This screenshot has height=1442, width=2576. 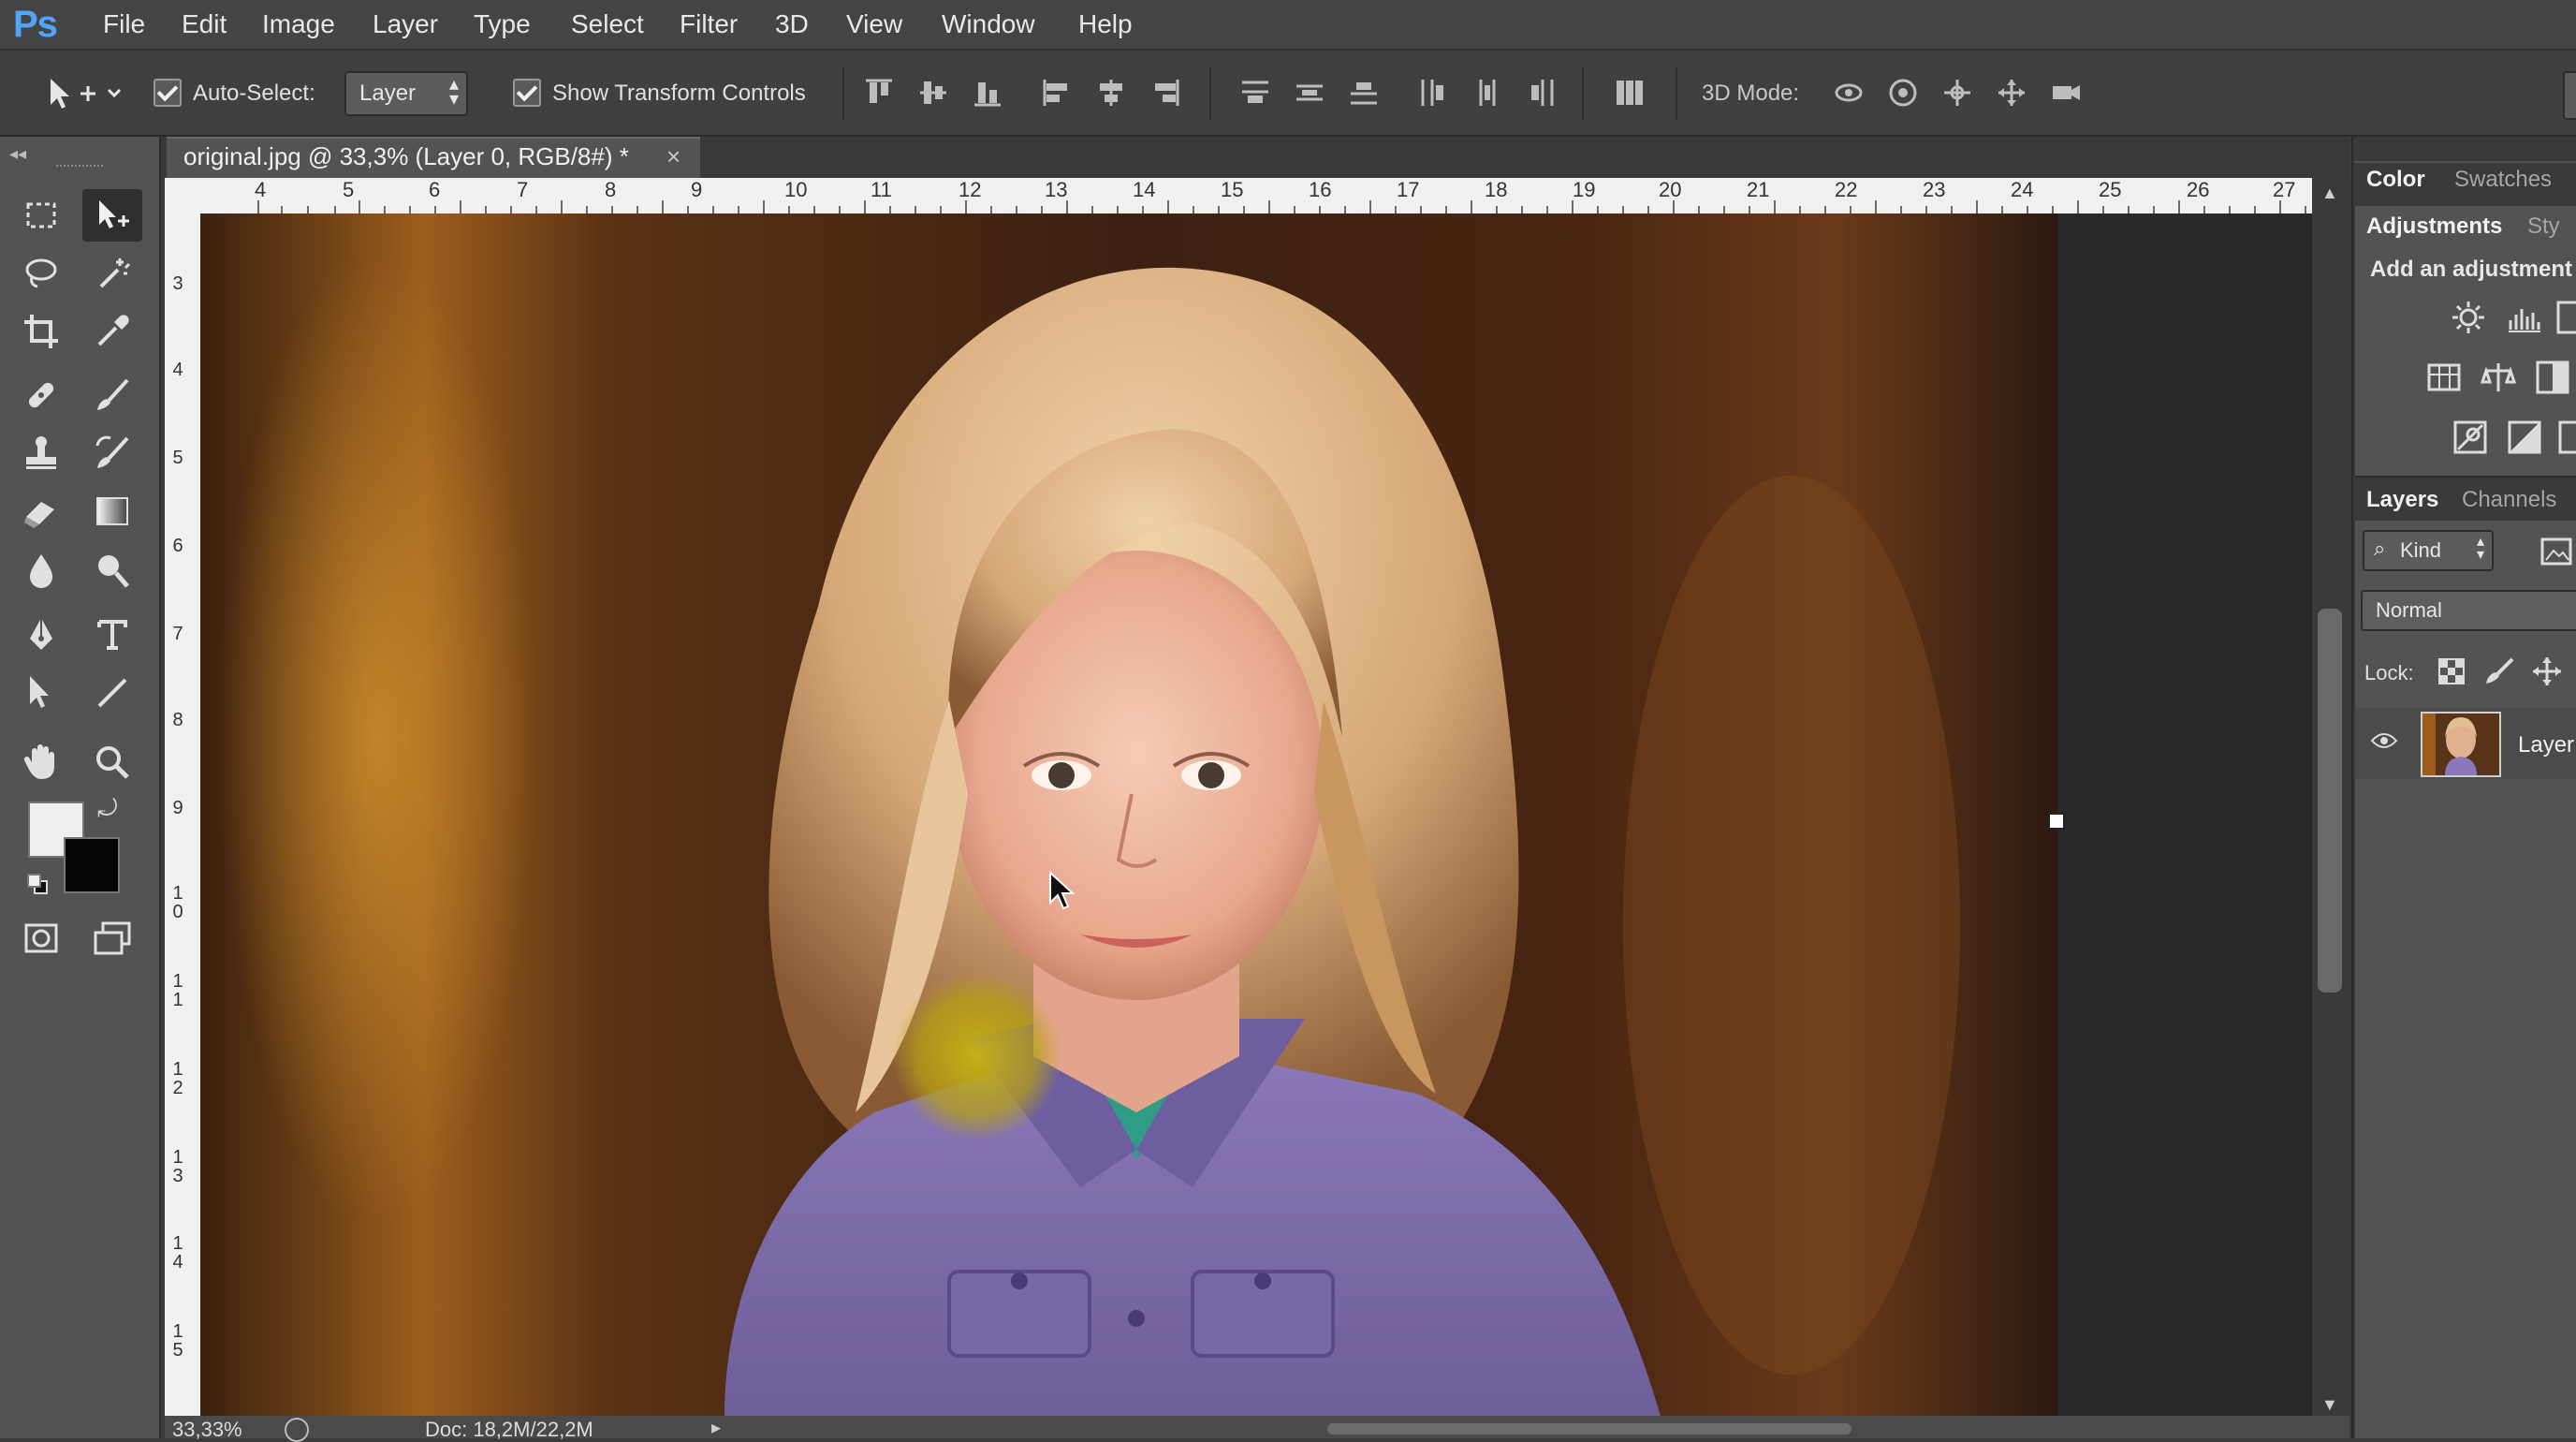 I want to click on magic-wand-tool-icon, so click(x=112, y=273).